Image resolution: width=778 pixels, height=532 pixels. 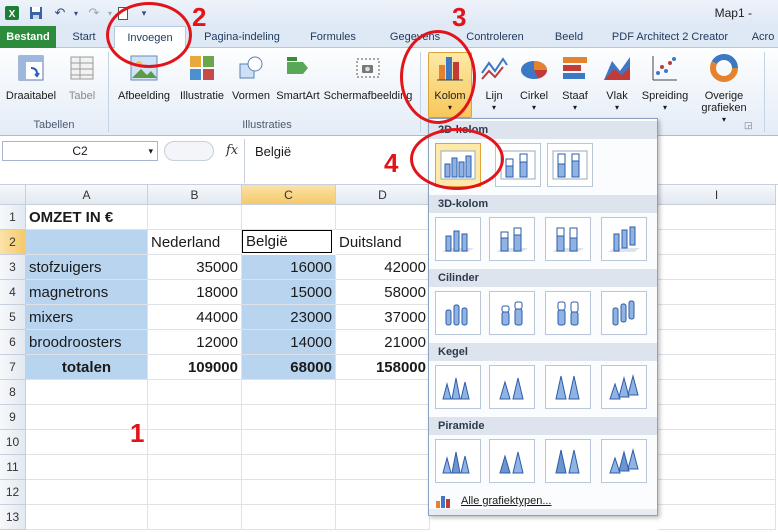 What do you see at coordinates (458, 461) in the screenshot?
I see `pyramid-clustered-option` at bounding box center [458, 461].